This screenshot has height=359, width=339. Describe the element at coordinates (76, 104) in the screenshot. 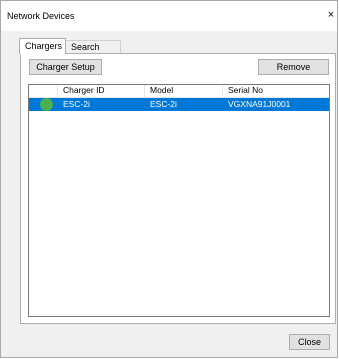

I see `cell-charger-id: ESC-2i` at that location.